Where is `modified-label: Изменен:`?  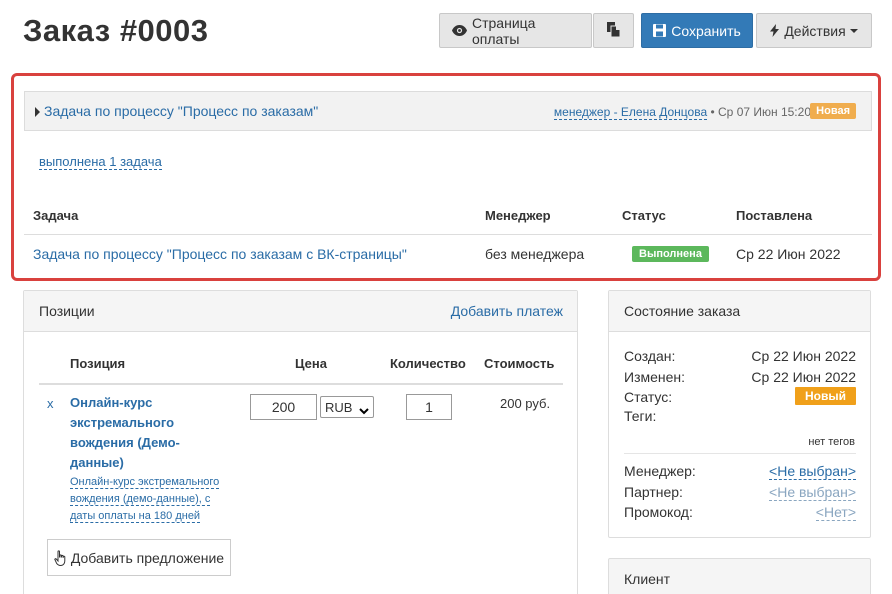 modified-label: Изменен: is located at coordinates (655, 377).